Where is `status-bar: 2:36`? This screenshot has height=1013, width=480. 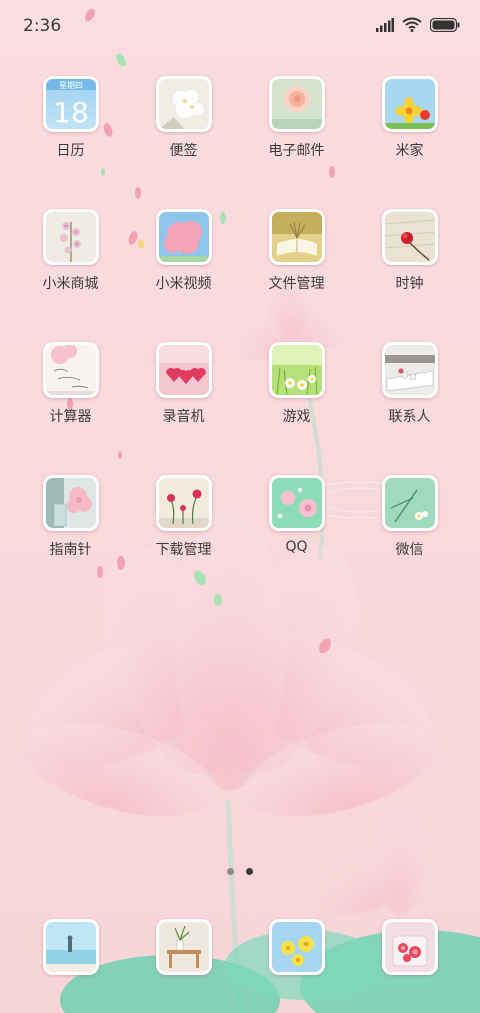
status-bar: 2:36 is located at coordinates (240, 26).